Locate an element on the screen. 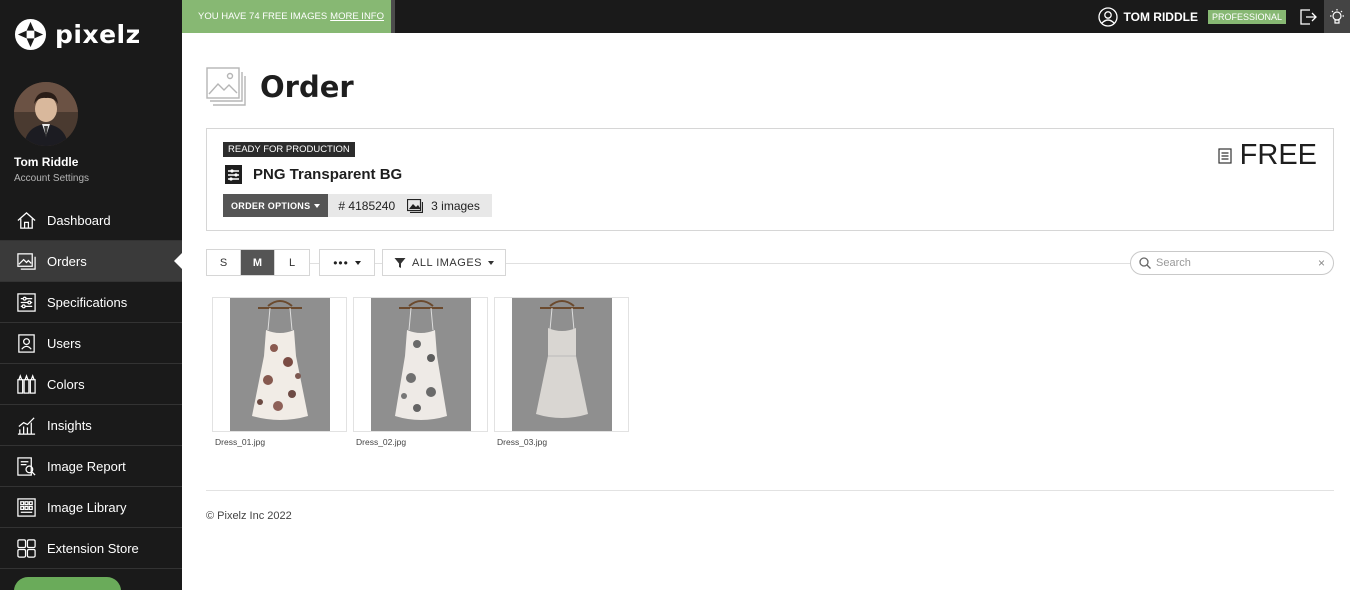 This screenshot has width=1350, height=590. pixelz-logo-icon is located at coordinates (30, 34).